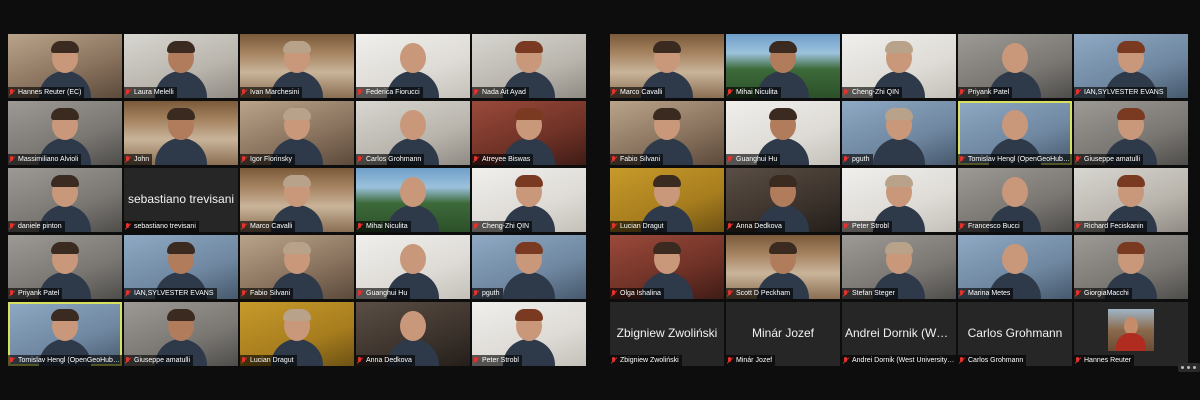 The width and height of the screenshot is (1200, 400). I want to click on participant-name: Mihai Niculita, so click(387, 226).